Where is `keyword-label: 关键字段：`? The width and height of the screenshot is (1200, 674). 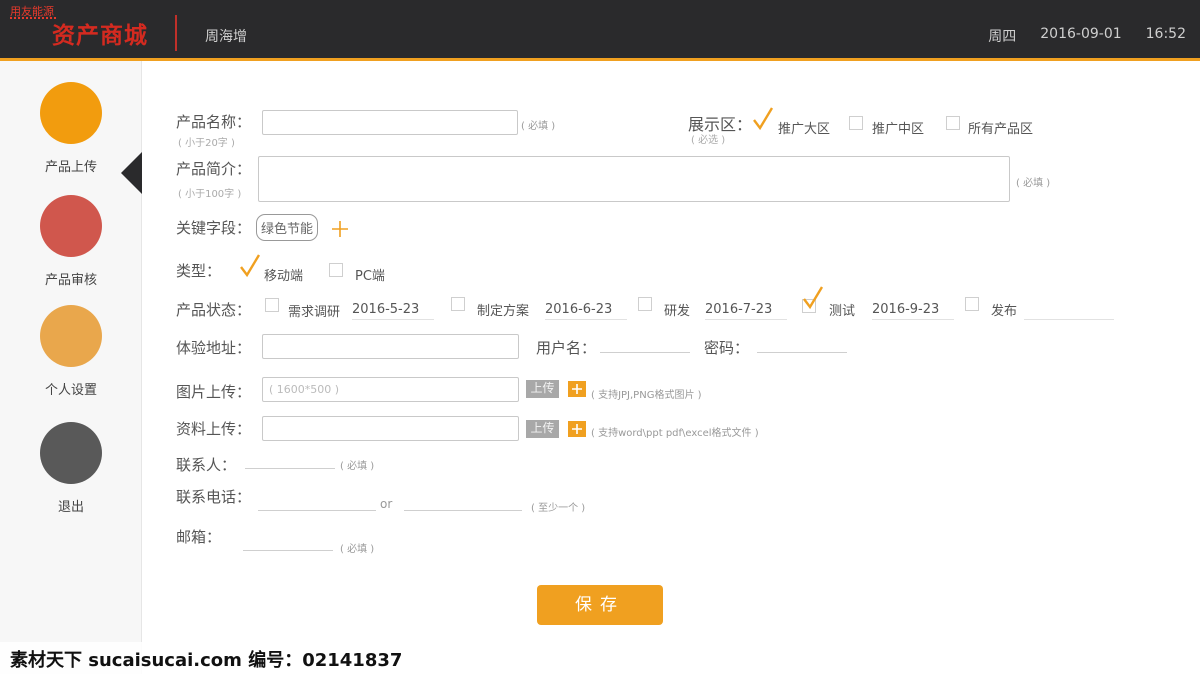
keyword-label: 关键字段： is located at coordinates (214, 228).